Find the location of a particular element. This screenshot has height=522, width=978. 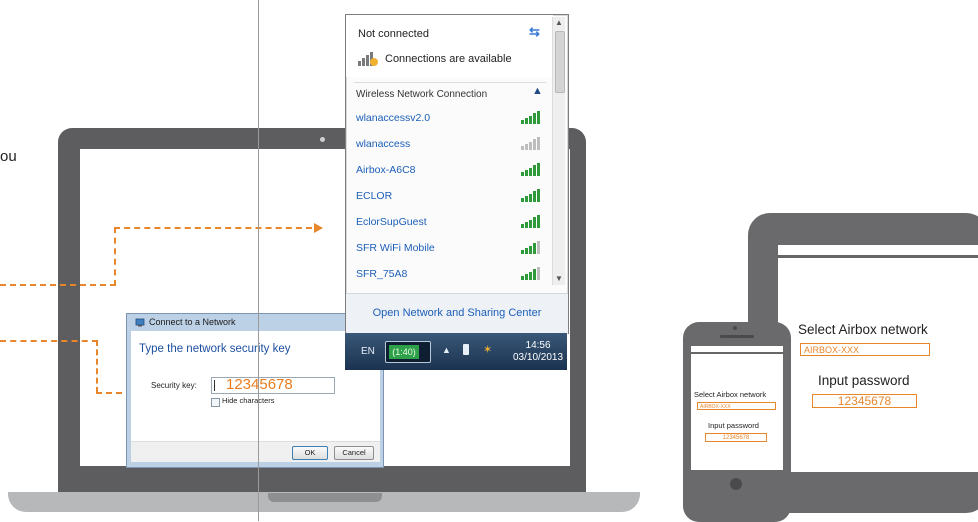

battery-tray-icon is located at coordinates (466, 349).